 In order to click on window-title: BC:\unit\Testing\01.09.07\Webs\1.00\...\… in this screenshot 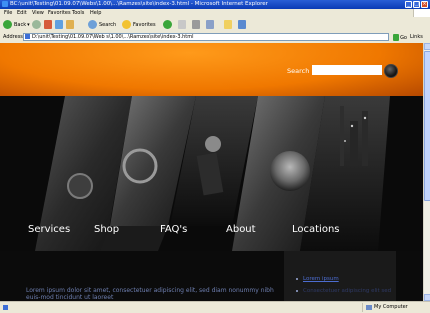, I will do `click(139, 4)`.